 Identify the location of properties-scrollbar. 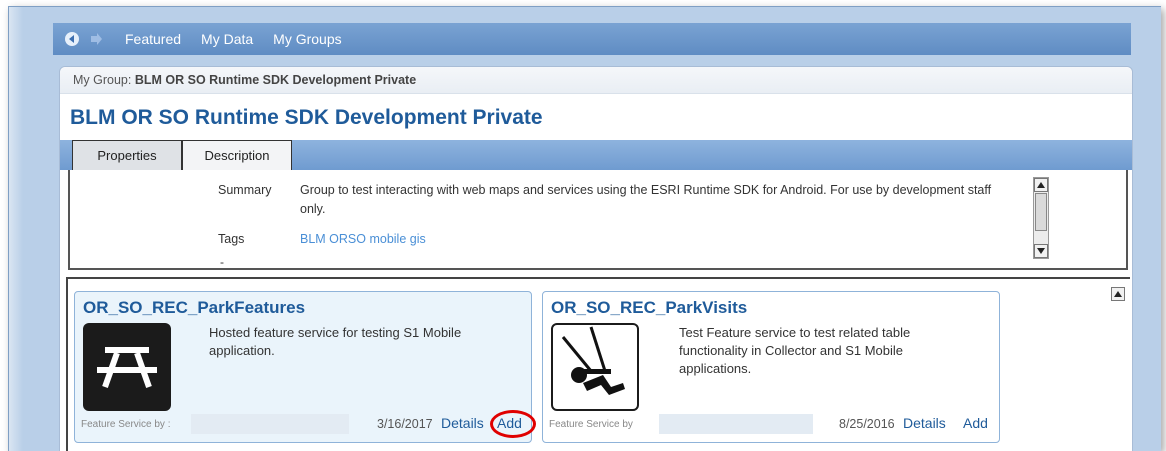
(1041, 218).